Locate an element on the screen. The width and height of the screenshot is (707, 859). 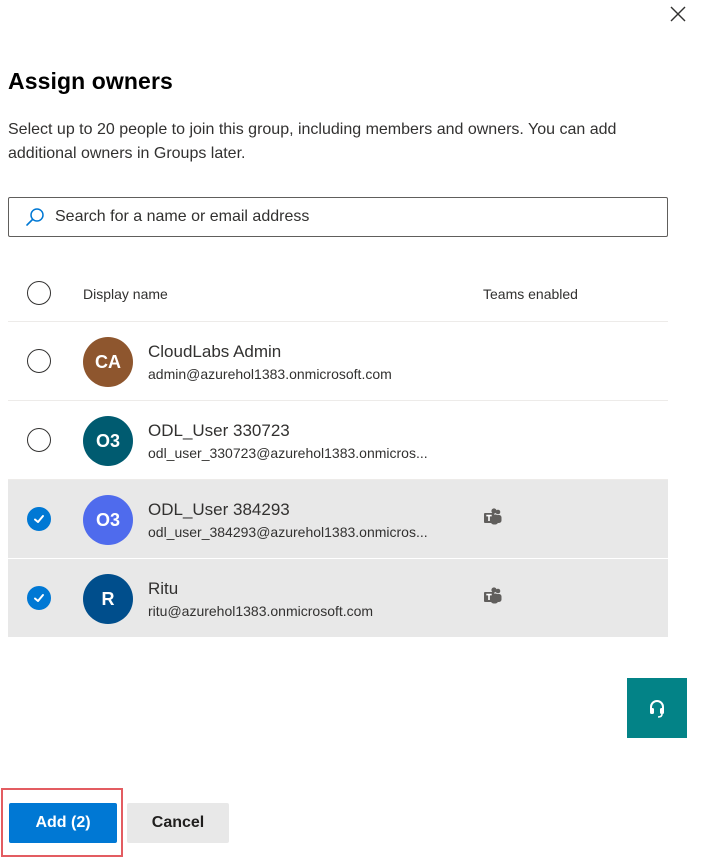
user-name: Ritu is located at coordinates (163, 588).